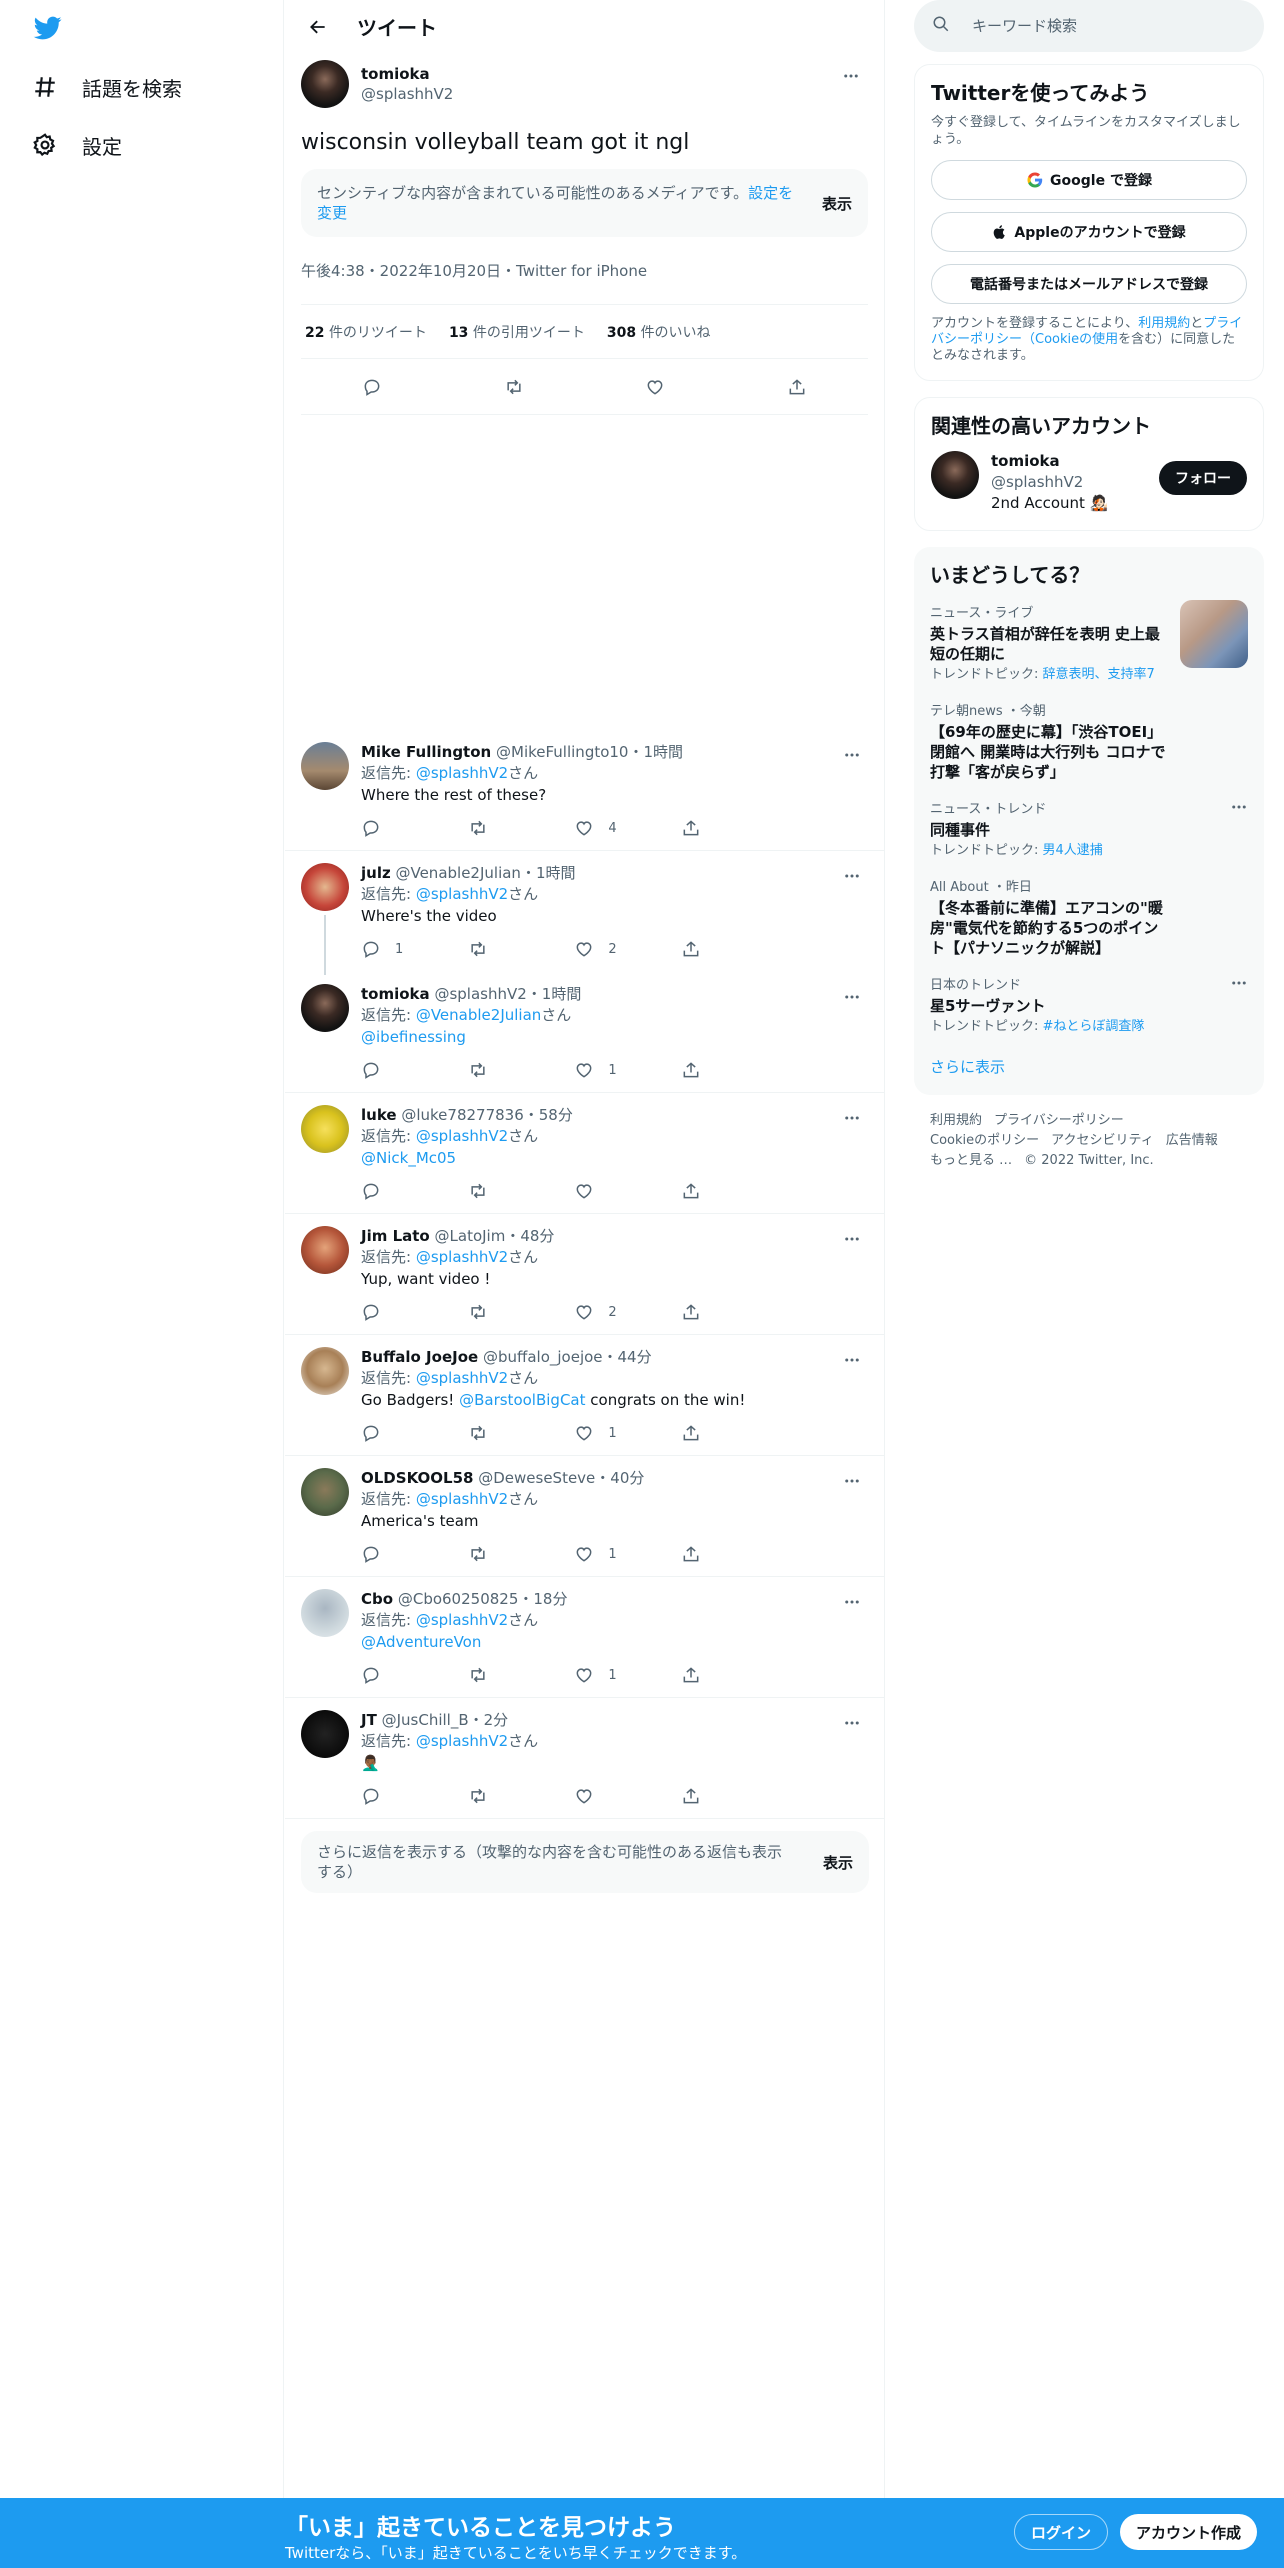 The image size is (1284, 2568). What do you see at coordinates (419, 1357) in the screenshot?
I see `reply-author-name: Buffalo JoeJoe` at bounding box center [419, 1357].